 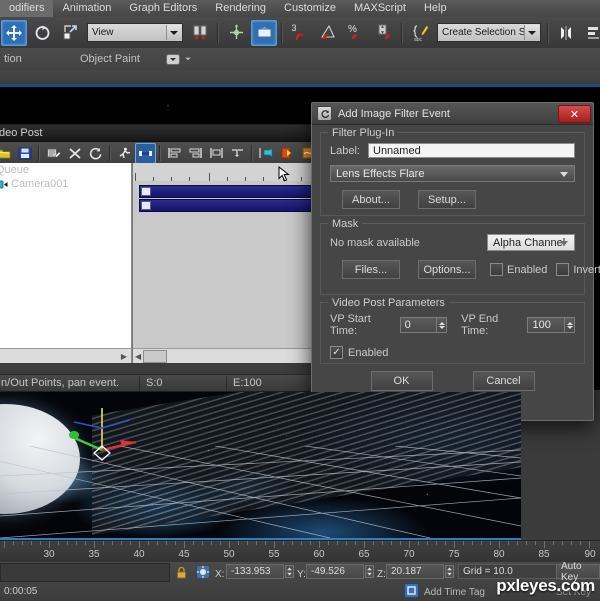 What do you see at coordinates (590, 33) in the screenshot?
I see `align-icon` at bounding box center [590, 33].